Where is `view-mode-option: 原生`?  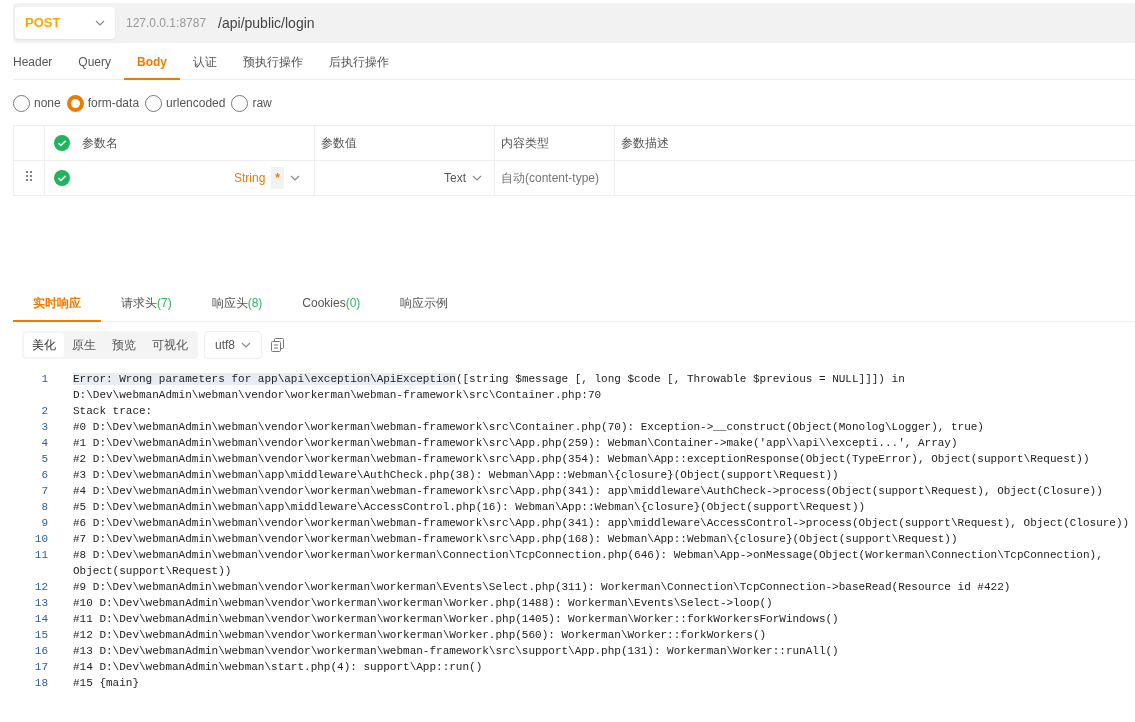
view-mode-option: 原生 is located at coordinates (84, 345).